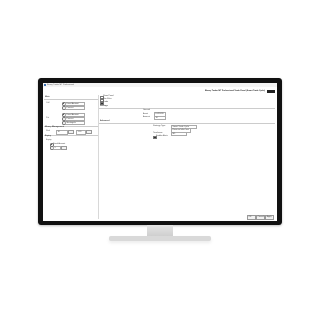  Describe the element at coordinates (159, 126) in the screenshot. I see `strategy-type-label: Strategy Type` at that location.